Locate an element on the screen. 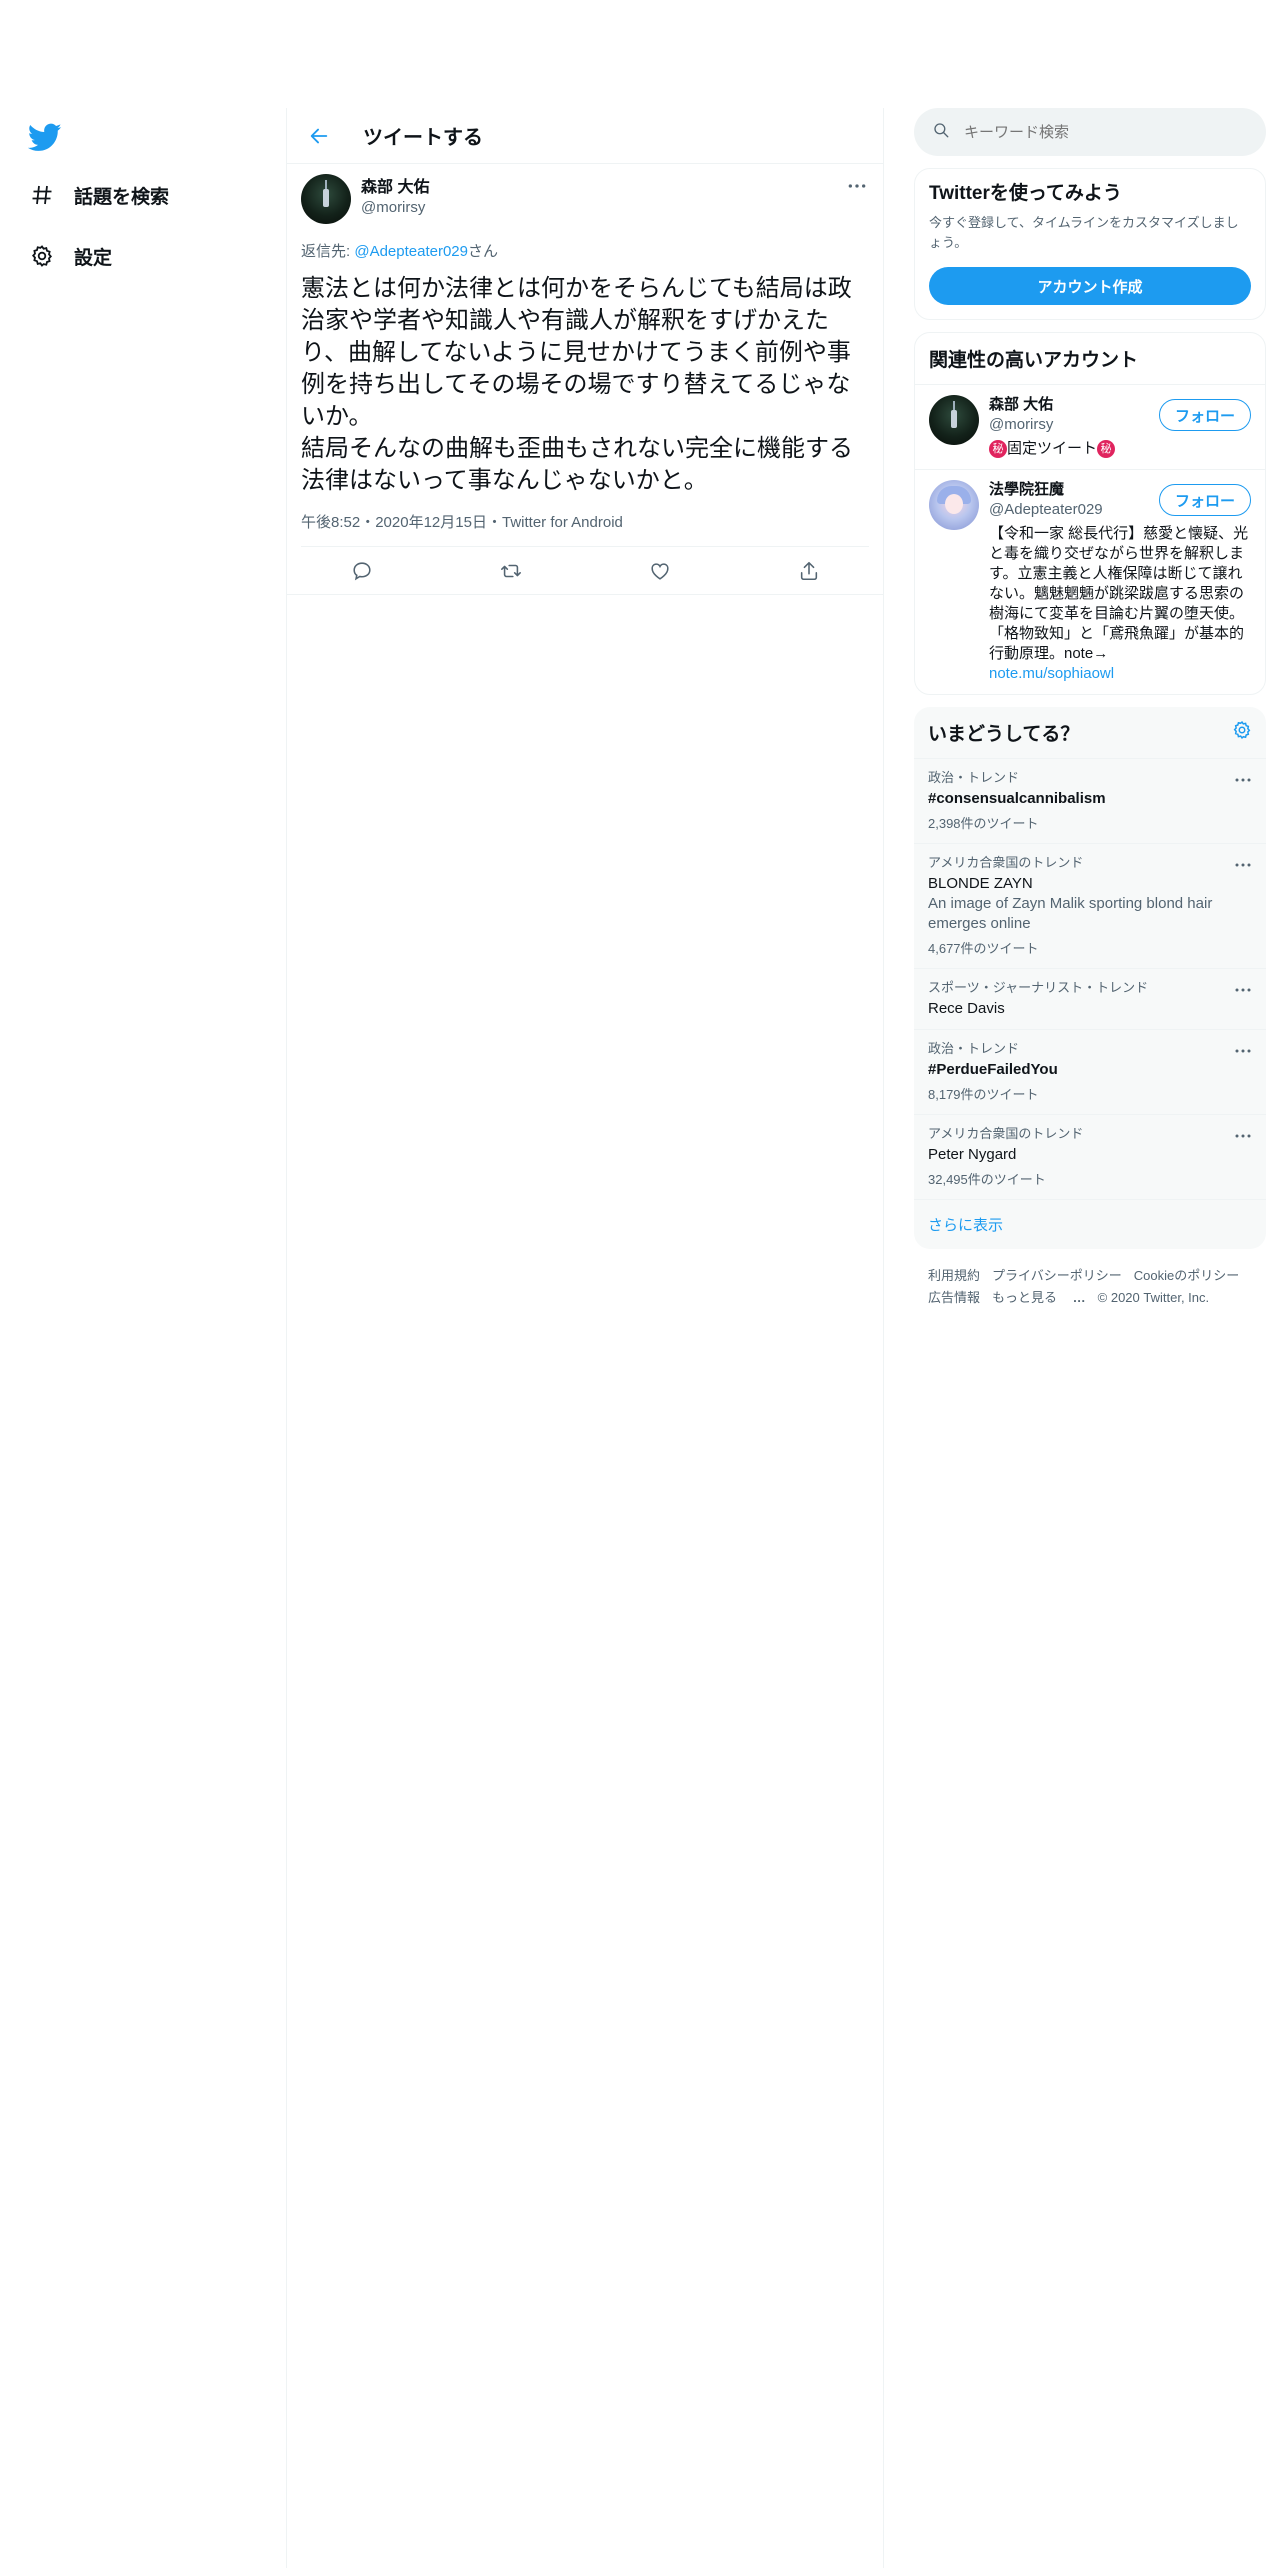  back-arrow-icon is located at coordinates (319, 136).